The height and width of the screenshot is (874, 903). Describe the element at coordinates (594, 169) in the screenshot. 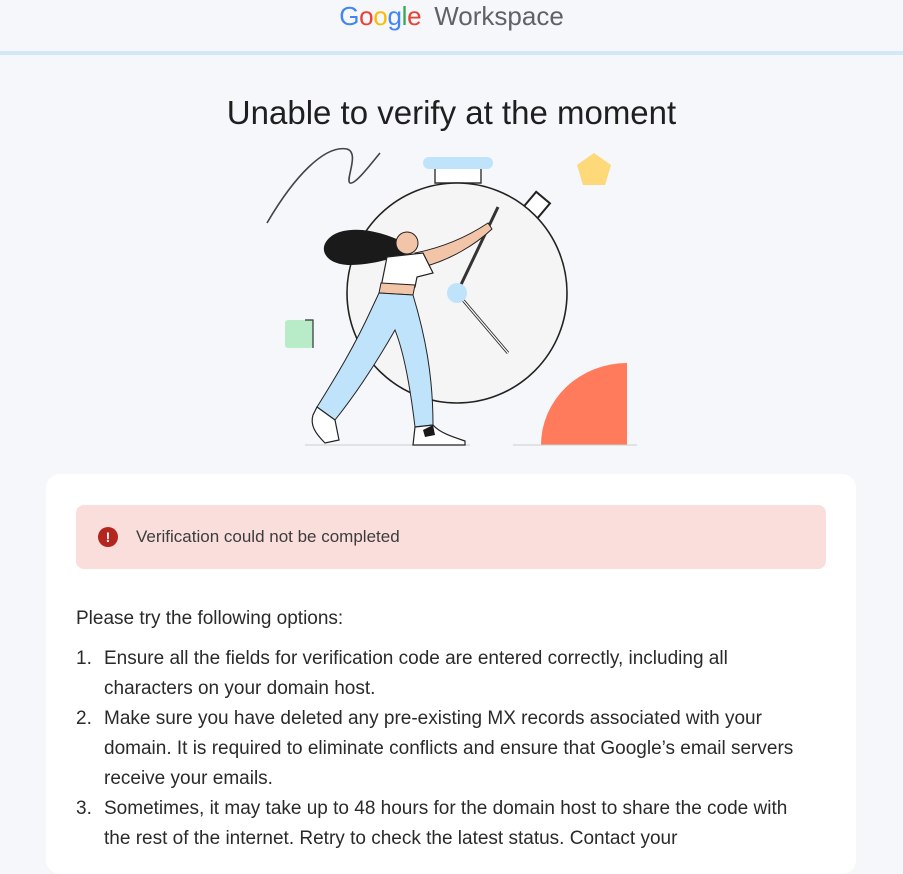

I see `yellow-pentagon` at that location.